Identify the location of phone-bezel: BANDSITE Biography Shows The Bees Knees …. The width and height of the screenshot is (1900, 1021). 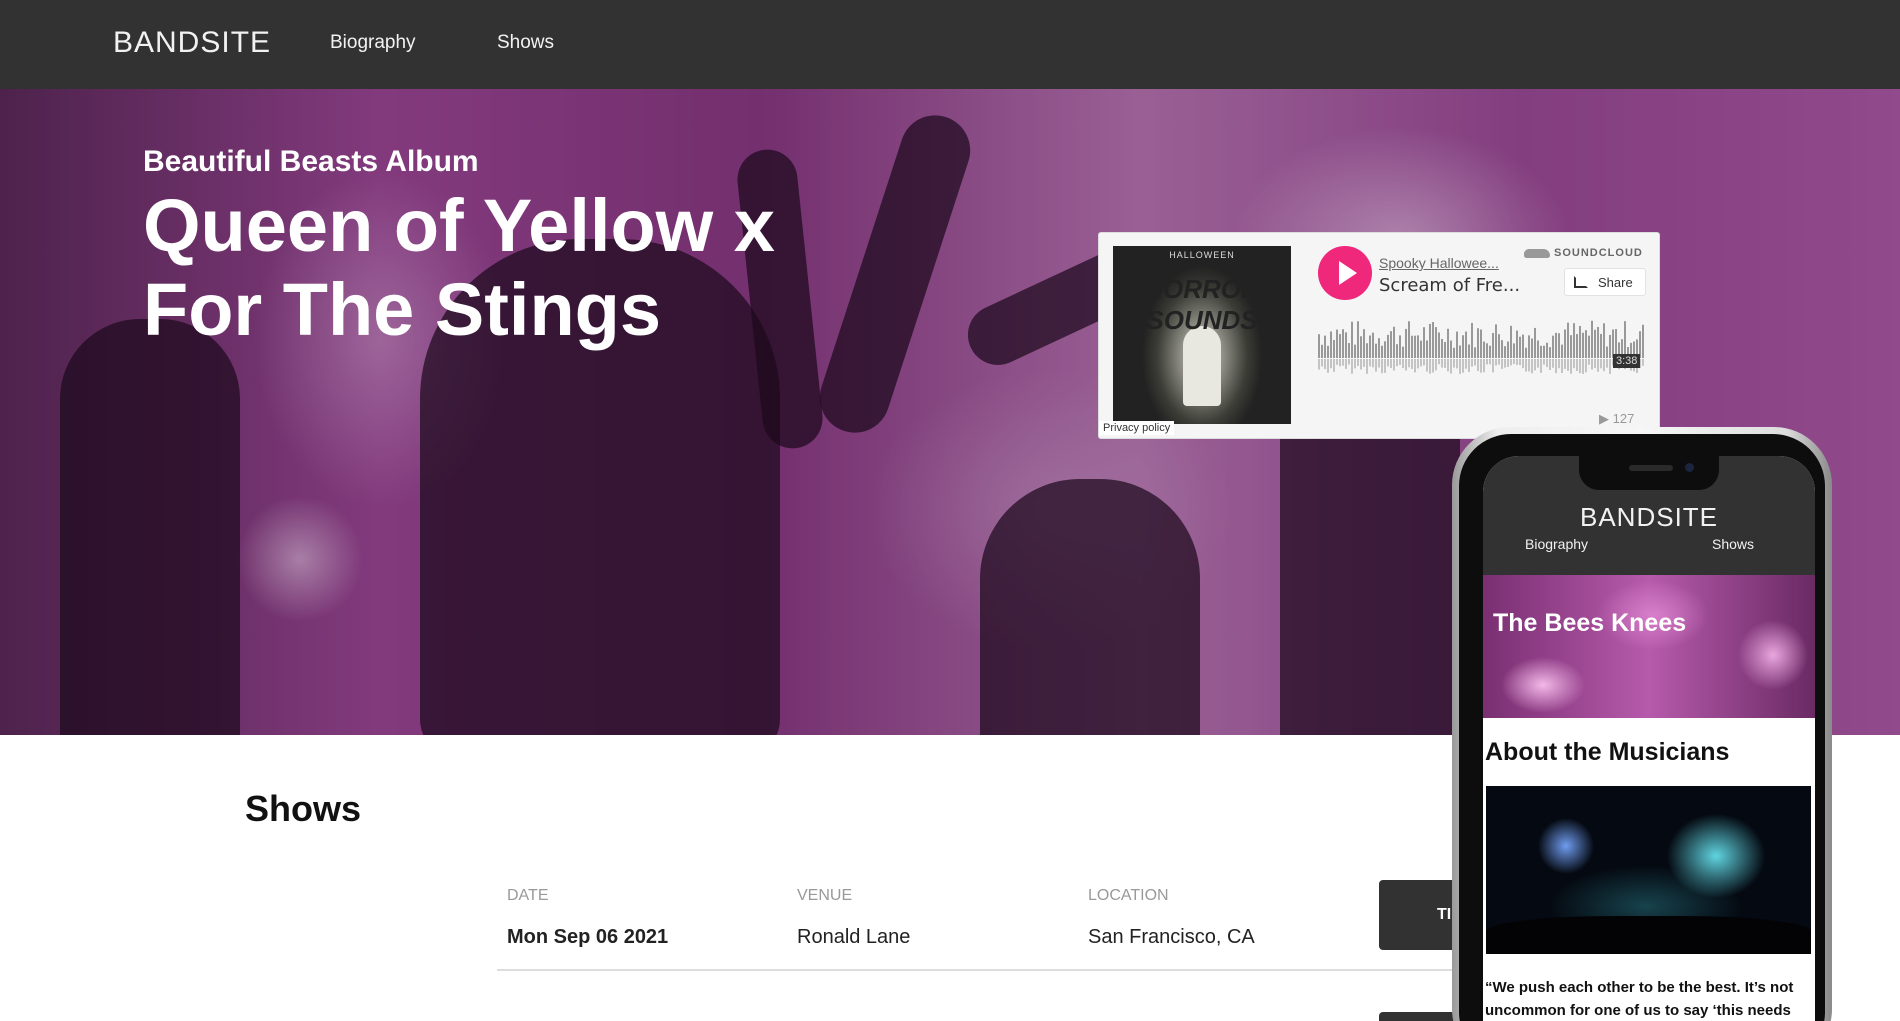
(1642, 727).